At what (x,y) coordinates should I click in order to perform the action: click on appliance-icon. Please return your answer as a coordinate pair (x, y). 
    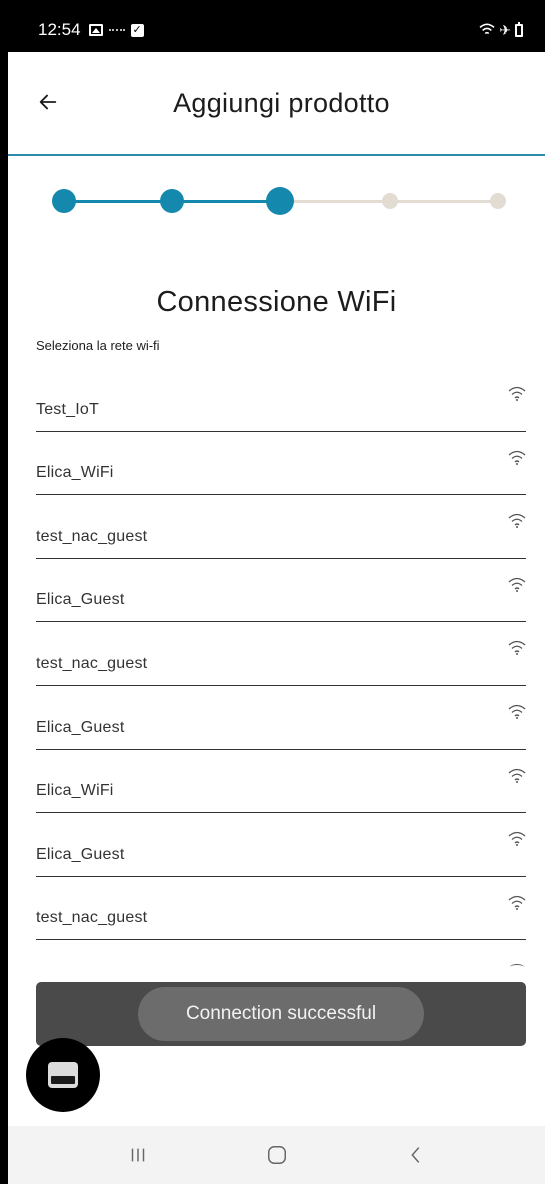
    Looking at the image, I should click on (63, 1075).